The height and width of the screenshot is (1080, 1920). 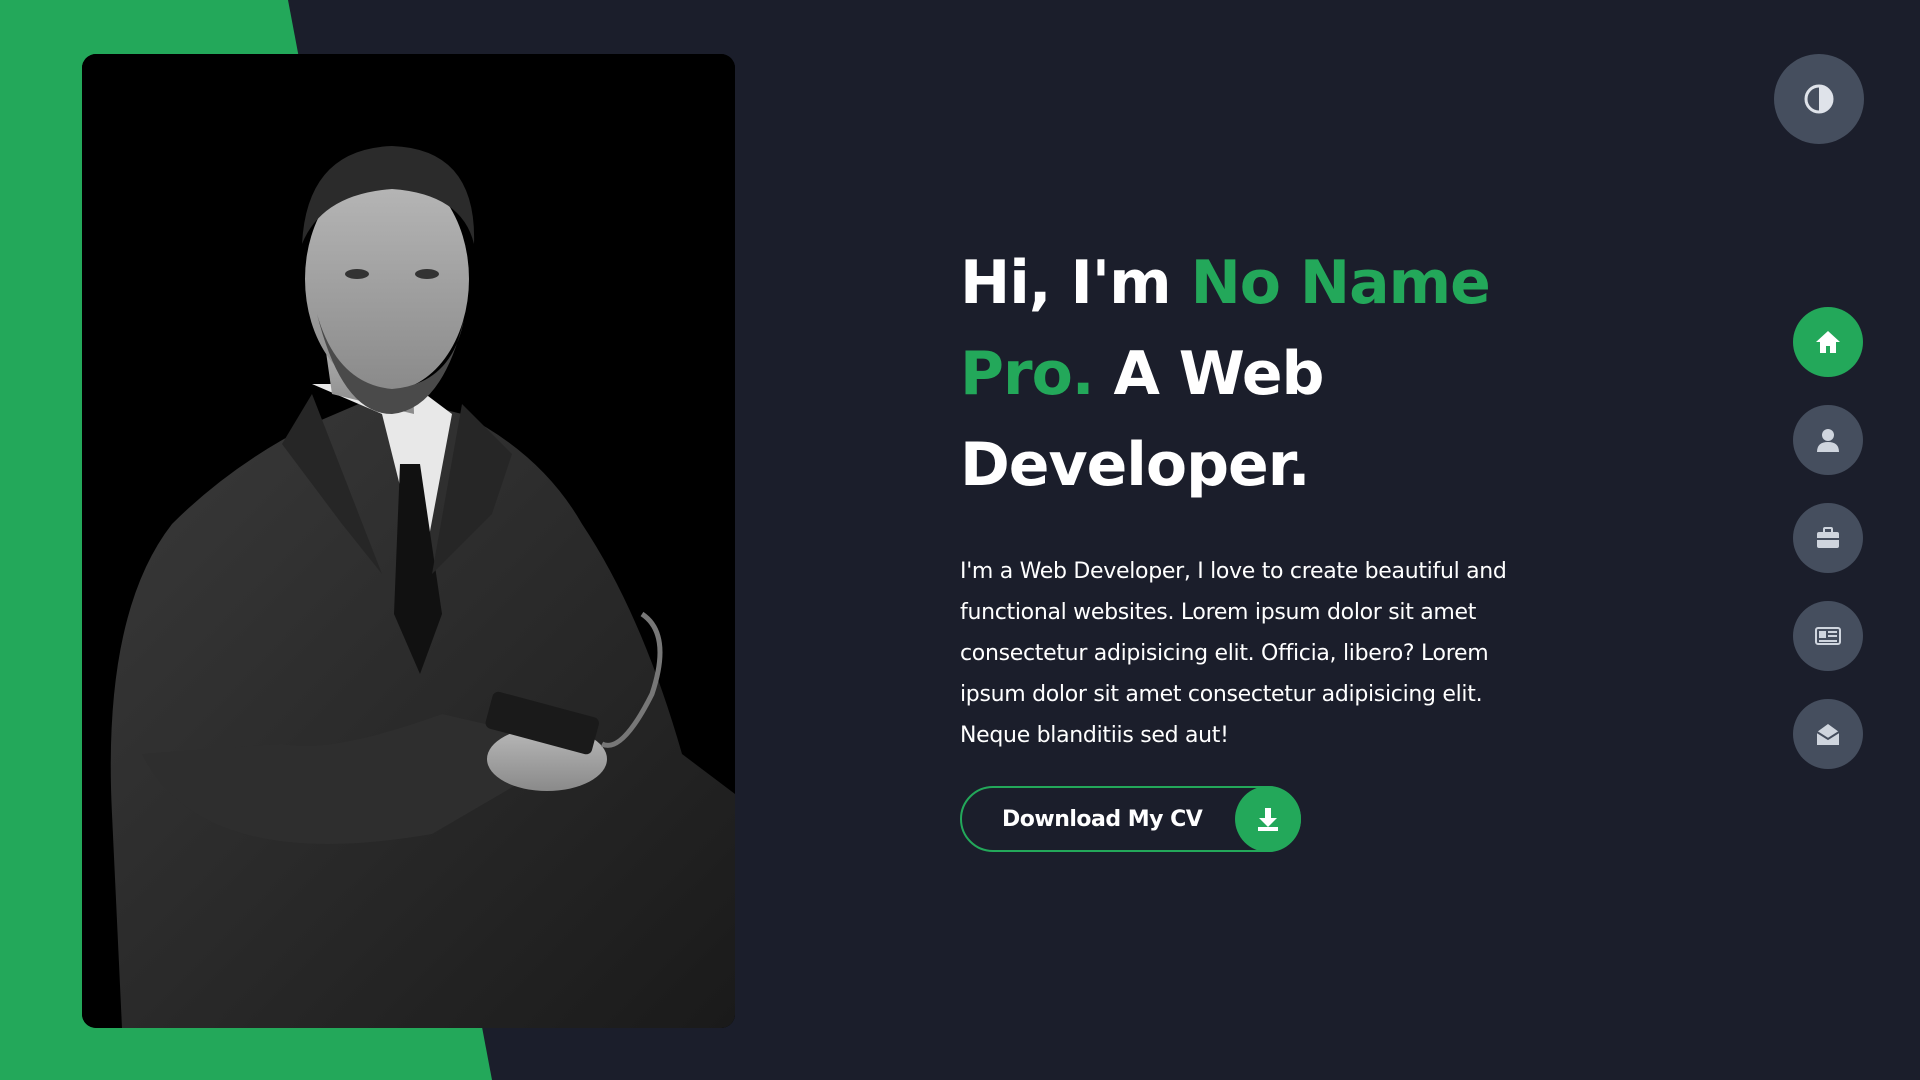 I want to click on user-icon, so click(x=1828, y=440).